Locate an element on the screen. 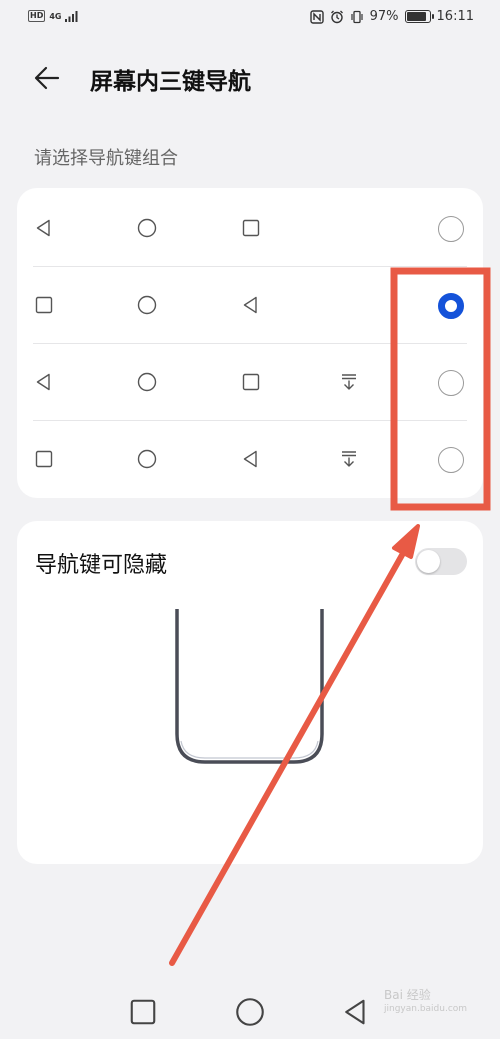  back-button is located at coordinates (48, 78).